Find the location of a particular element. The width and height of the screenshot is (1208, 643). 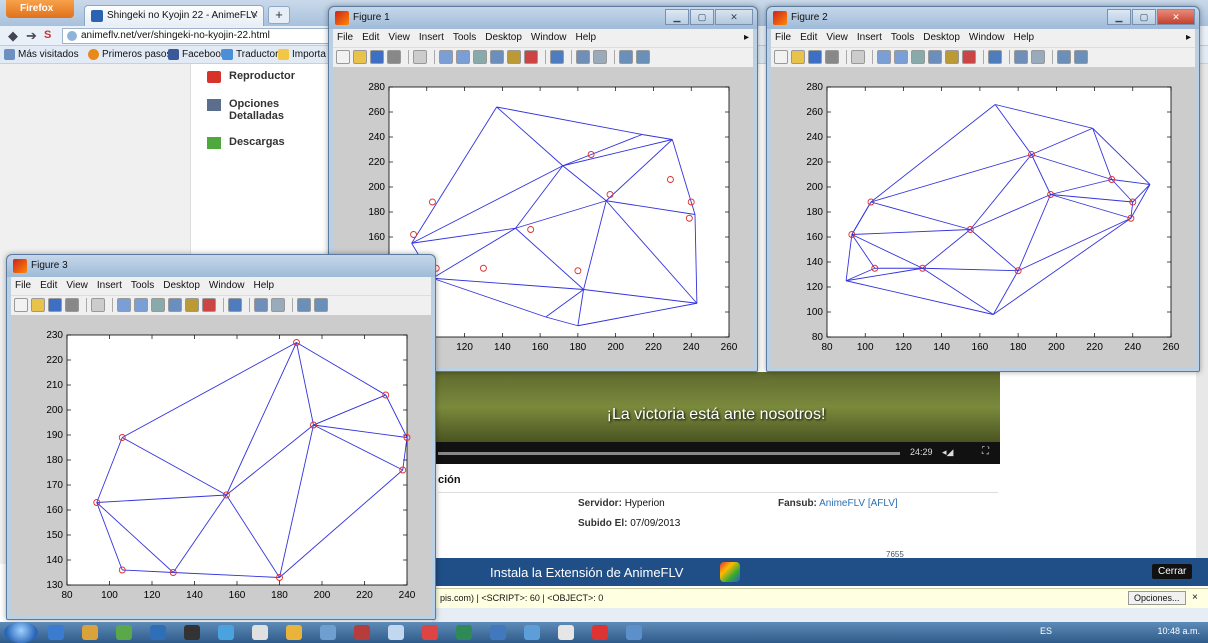

close-banner-button: Cerrar is located at coordinates (1172, 571).